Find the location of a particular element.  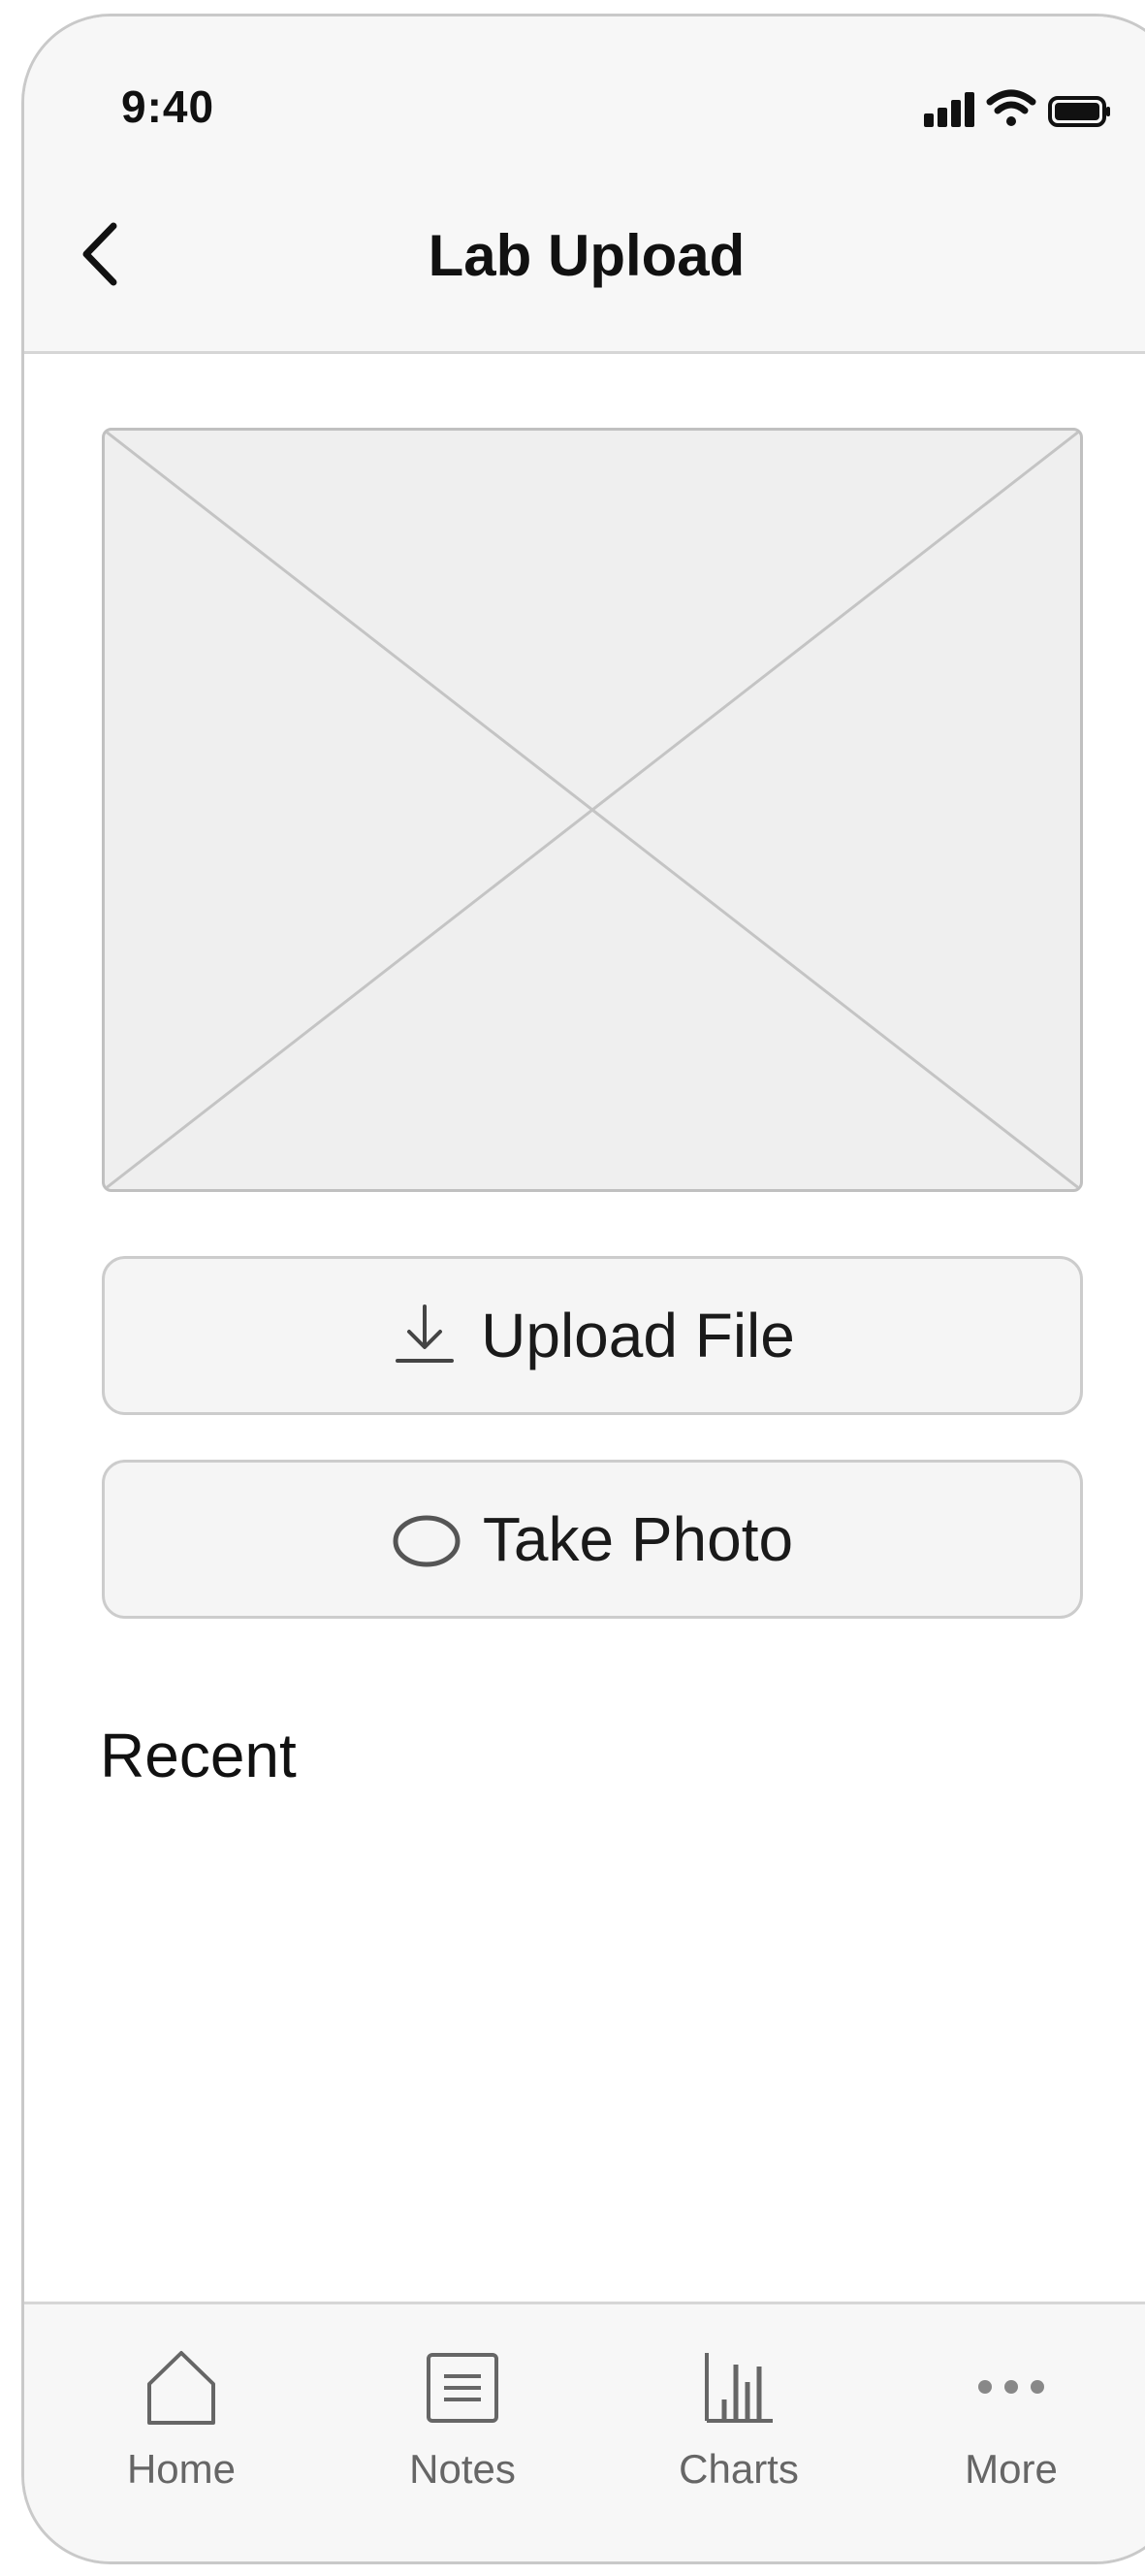

battery-icon is located at coordinates (1079, 111).